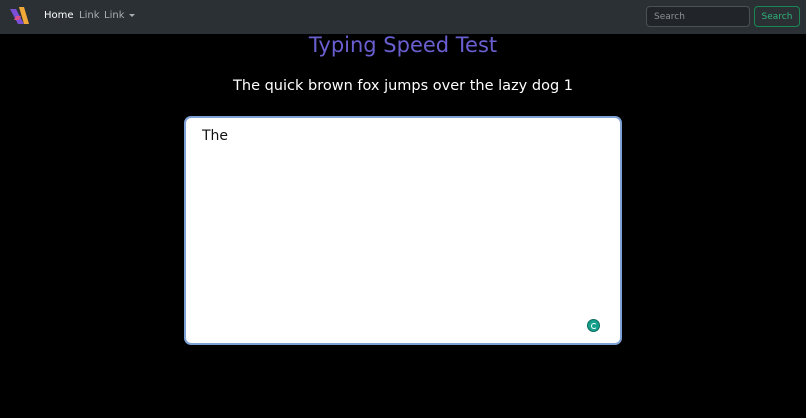 The width and height of the screenshot is (806, 418). Describe the element at coordinates (777, 16) in the screenshot. I see `search-button: Search` at that location.